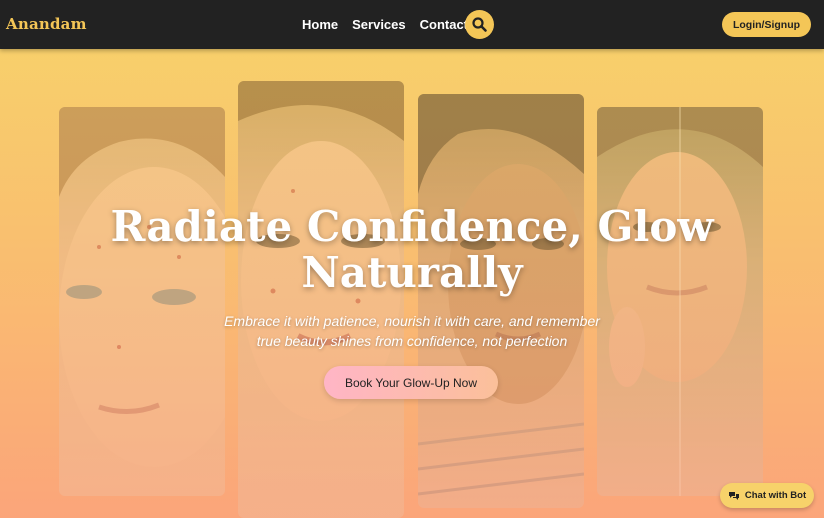 The height and width of the screenshot is (518, 824). Describe the element at coordinates (379, 24) in the screenshot. I see `nav-link-services: Services` at that location.